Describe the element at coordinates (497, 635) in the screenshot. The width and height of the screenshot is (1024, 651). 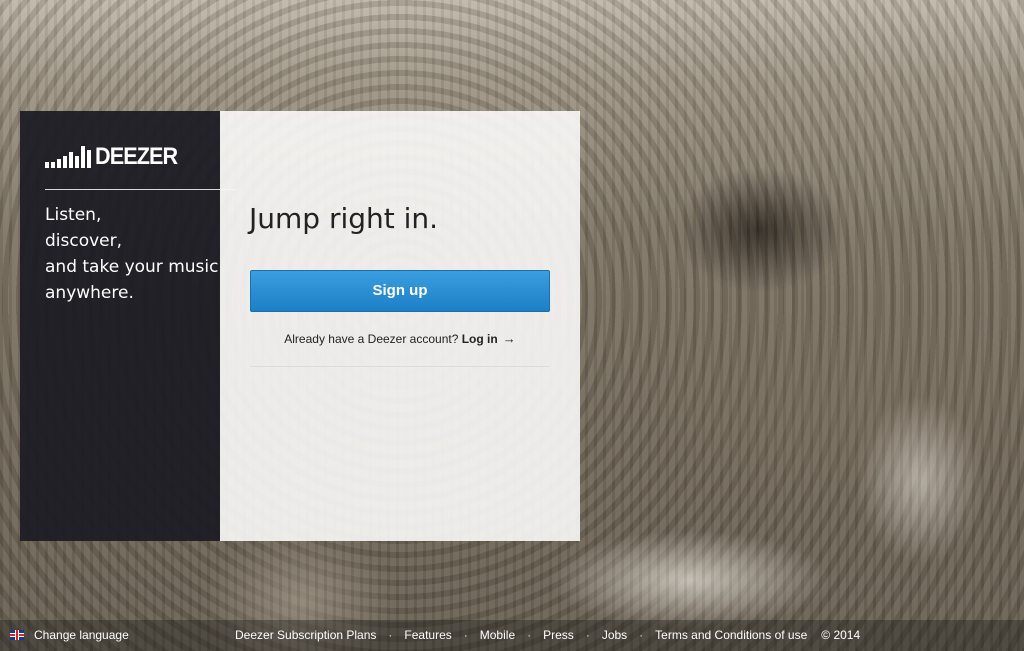
I see `footer-link-mobile: Mobile` at that location.